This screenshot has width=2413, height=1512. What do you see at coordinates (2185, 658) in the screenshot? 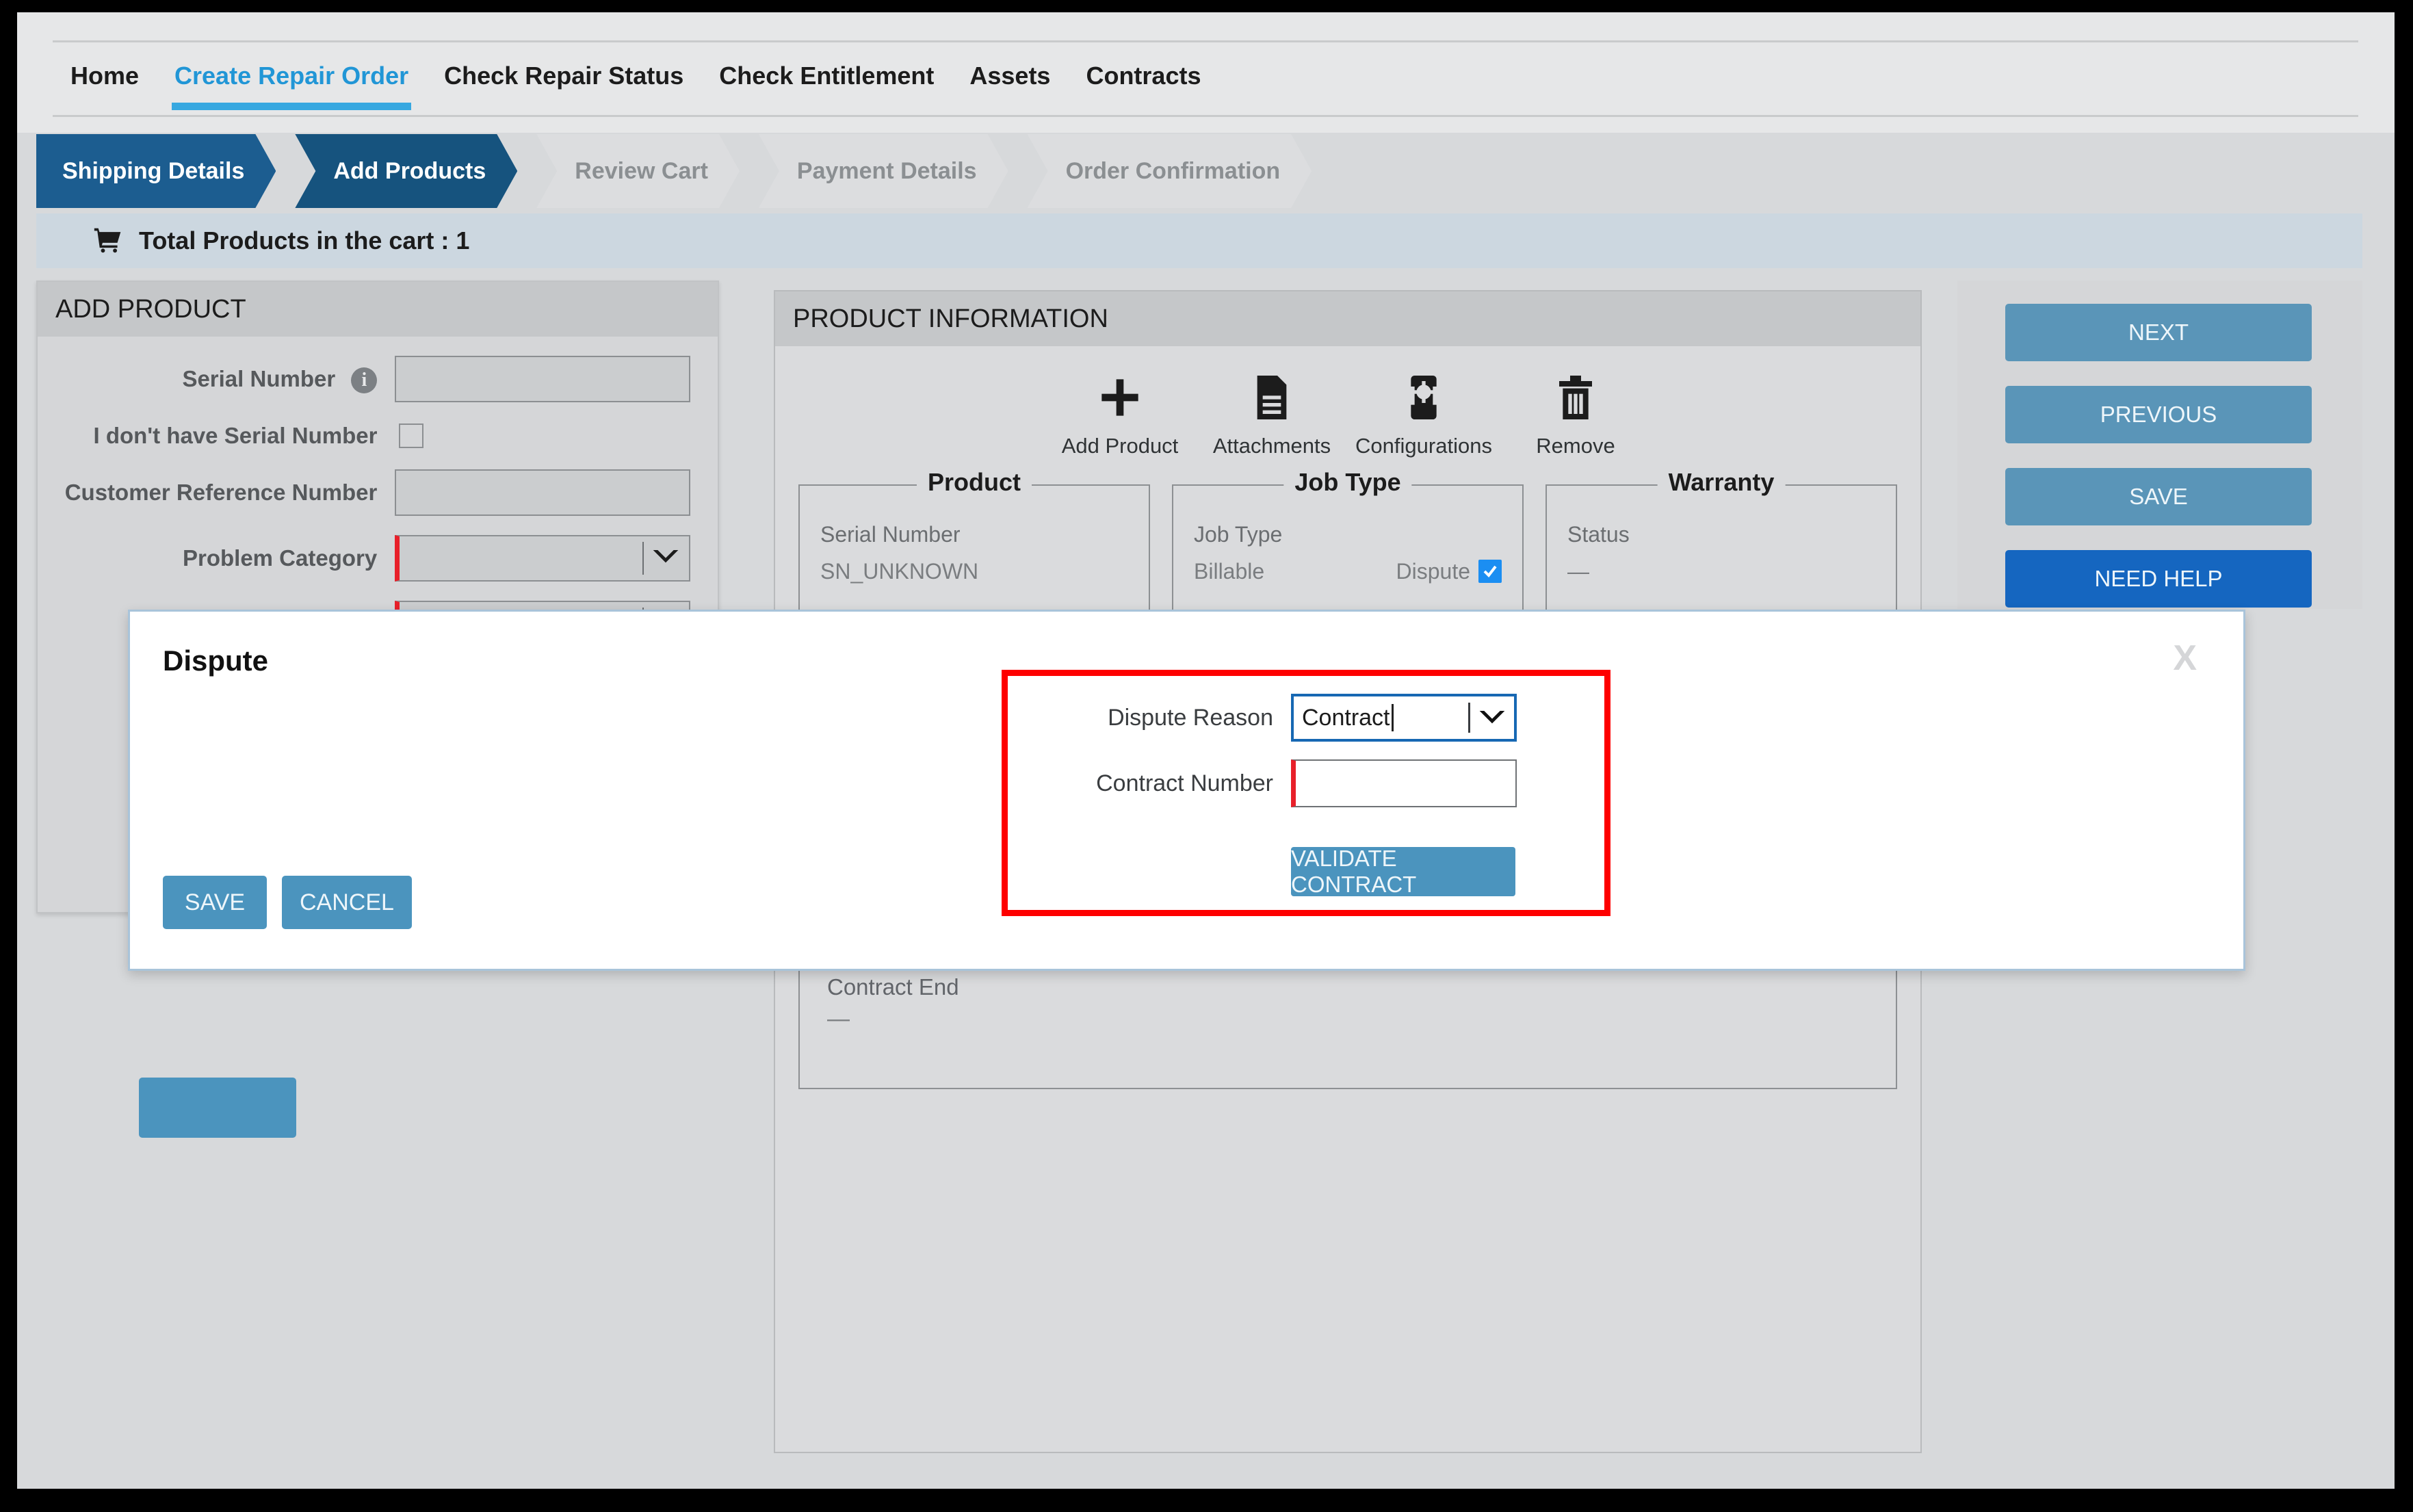
I see `close-icon: X` at bounding box center [2185, 658].